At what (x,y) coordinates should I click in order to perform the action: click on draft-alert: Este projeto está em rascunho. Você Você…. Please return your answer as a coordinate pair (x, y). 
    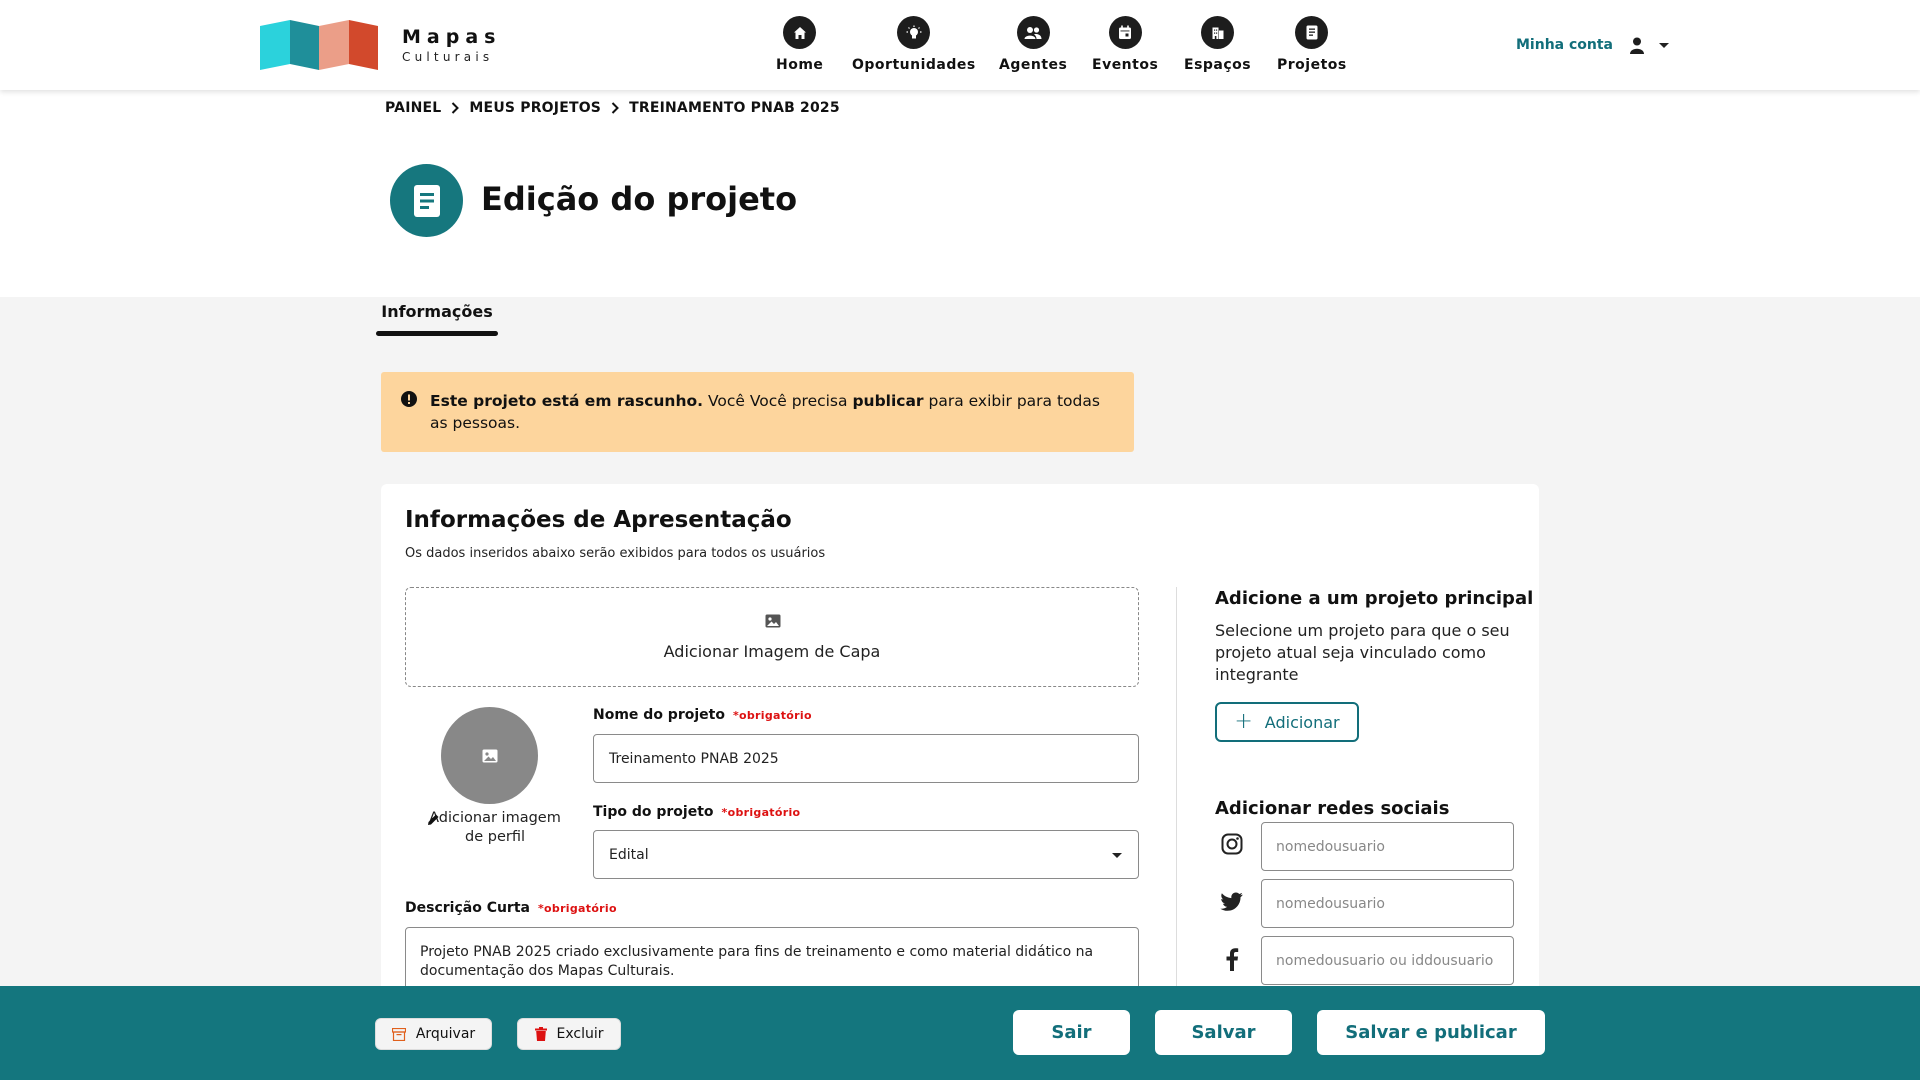
    Looking at the image, I should click on (757, 412).